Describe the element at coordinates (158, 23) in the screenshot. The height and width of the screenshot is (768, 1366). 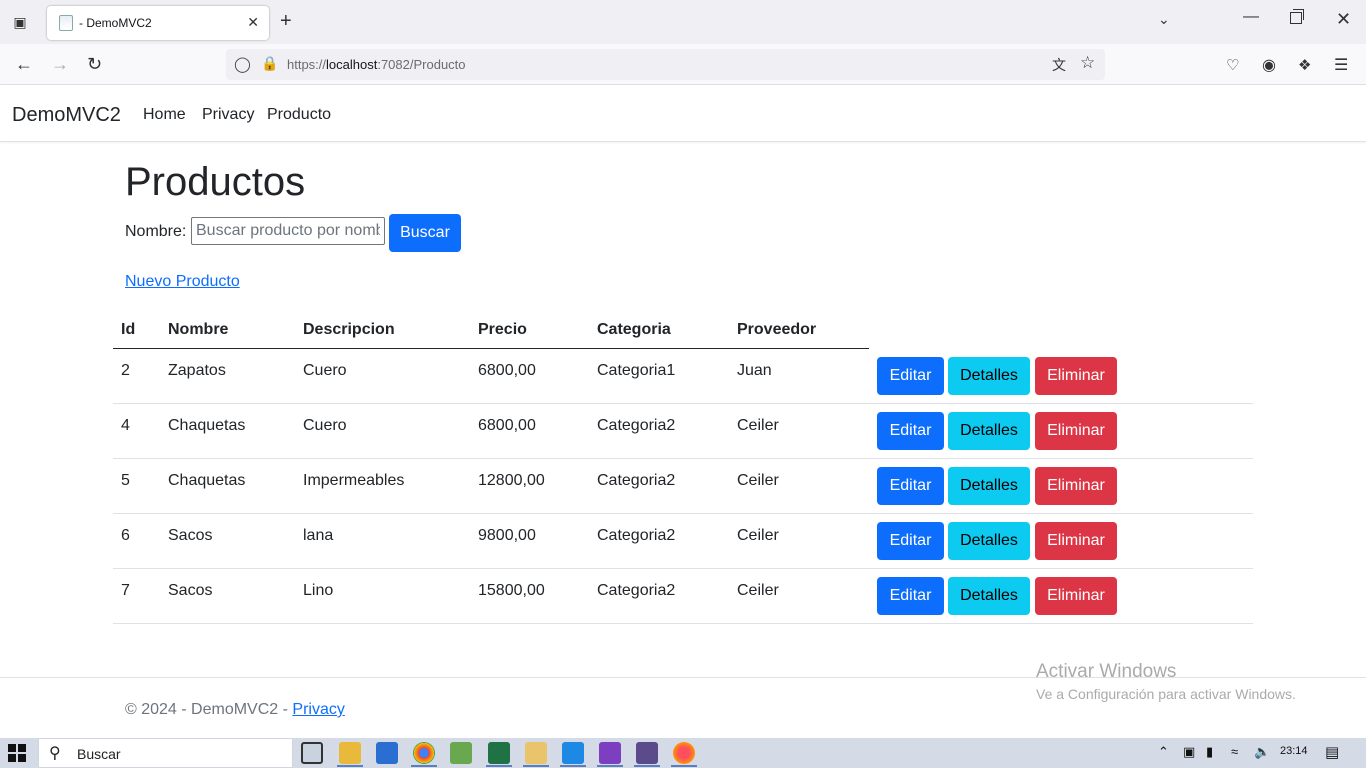
I see `browser-tab: - DemoMVC2 ✕` at that location.